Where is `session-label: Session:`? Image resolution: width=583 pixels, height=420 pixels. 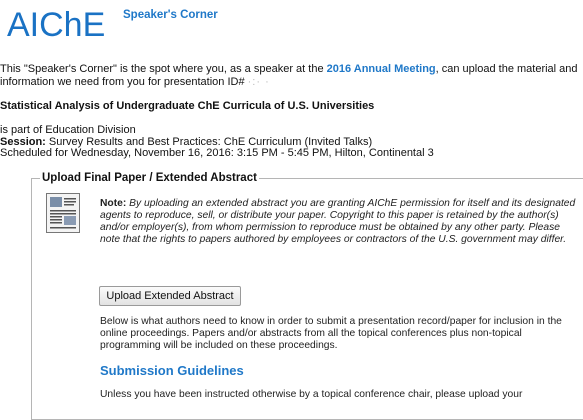 session-label: Session: is located at coordinates (23, 141).